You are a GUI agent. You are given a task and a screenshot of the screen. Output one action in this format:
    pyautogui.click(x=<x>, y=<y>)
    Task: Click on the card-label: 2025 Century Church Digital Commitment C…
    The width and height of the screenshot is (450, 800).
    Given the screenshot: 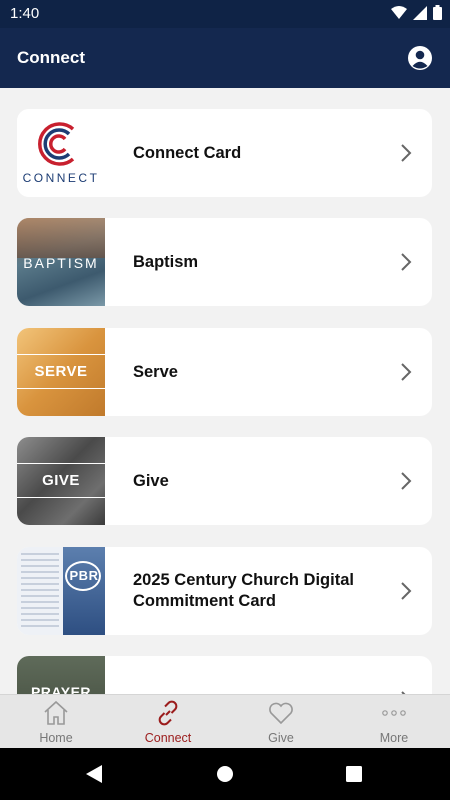 What is the action you would take?
    pyautogui.click(x=243, y=590)
    